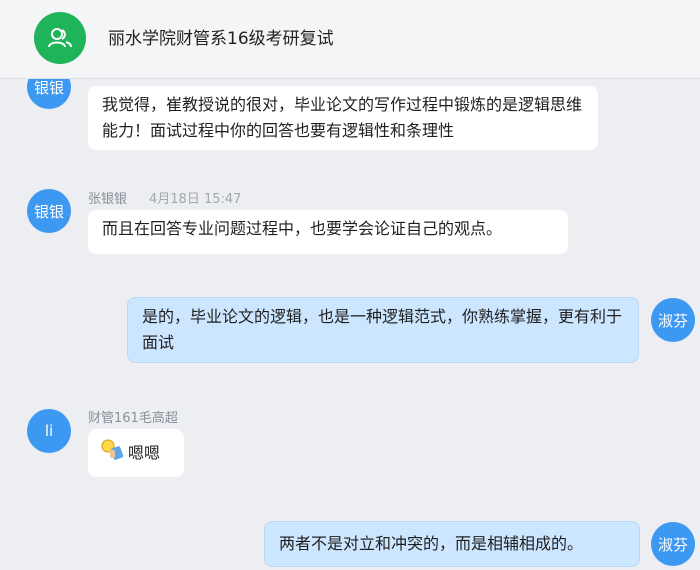 Image resolution: width=700 pixels, height=570 pixels. Describe the element at coordinates (144, 453) in the screenshot. I see `message-text: 嗯嗯` at that location.